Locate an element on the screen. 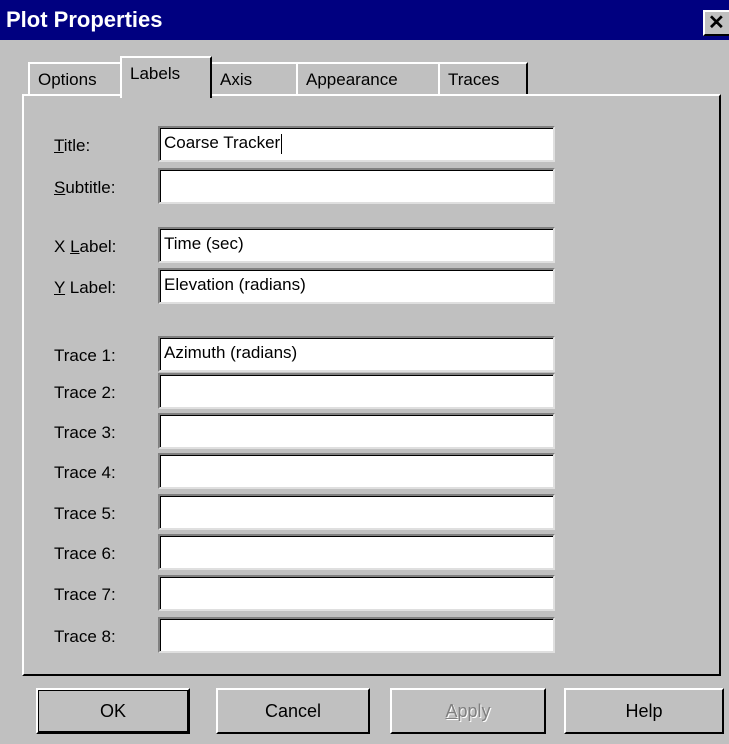  close-button: ✕ is located at coordinates (716, 23).